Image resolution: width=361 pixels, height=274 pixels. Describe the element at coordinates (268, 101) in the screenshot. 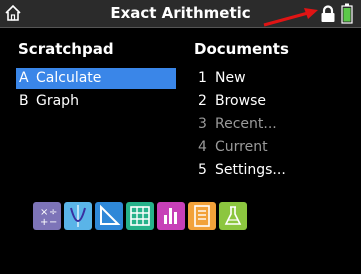

I see `menu-item-browse: 2 Browse` at that location.